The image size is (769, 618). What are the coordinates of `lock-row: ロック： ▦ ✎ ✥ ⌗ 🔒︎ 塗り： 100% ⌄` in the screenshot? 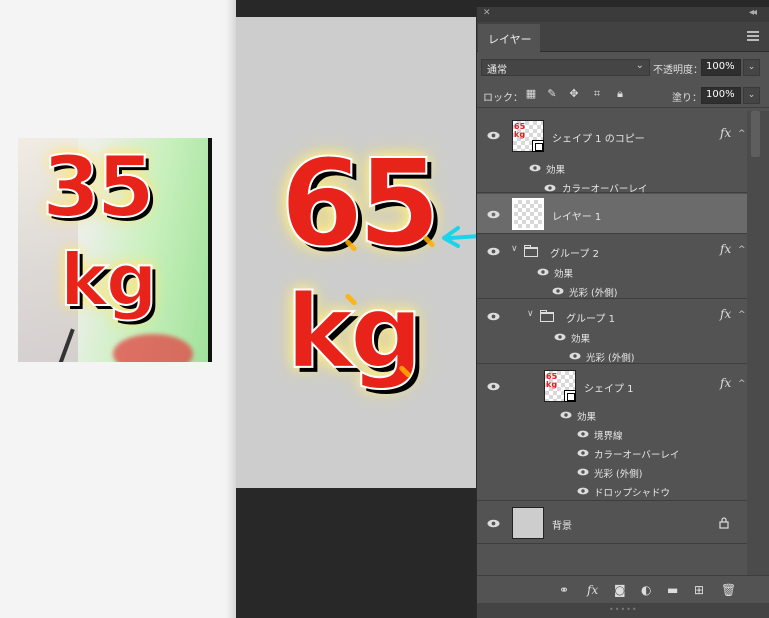 It's located at (623, 94).